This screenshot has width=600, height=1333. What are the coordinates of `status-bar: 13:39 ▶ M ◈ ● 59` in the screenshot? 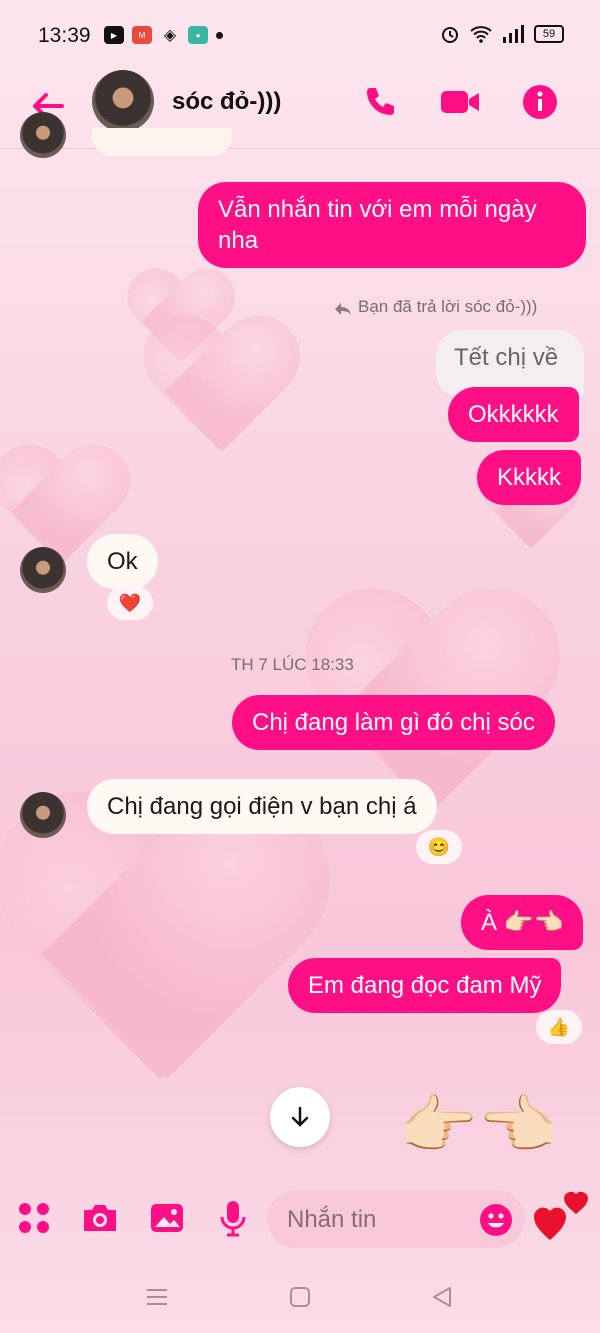 It's located at (300, 35).